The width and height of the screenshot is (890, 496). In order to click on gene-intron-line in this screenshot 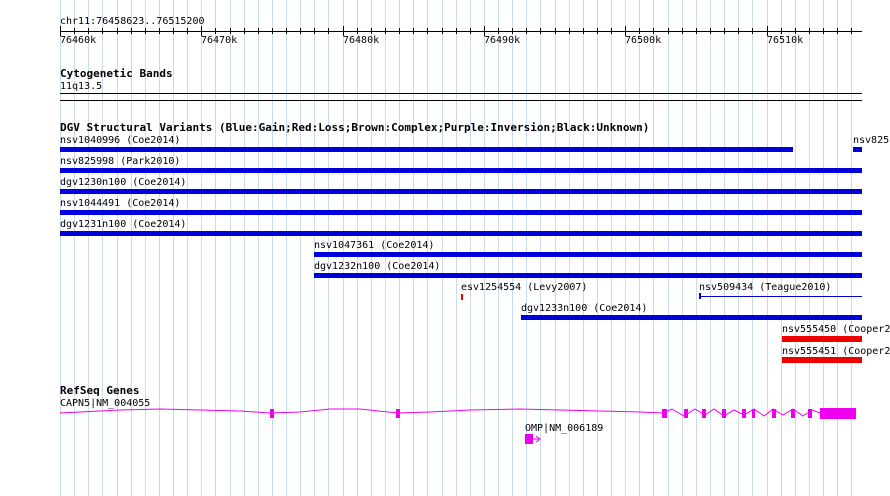, I will do `click(457, 412)`.